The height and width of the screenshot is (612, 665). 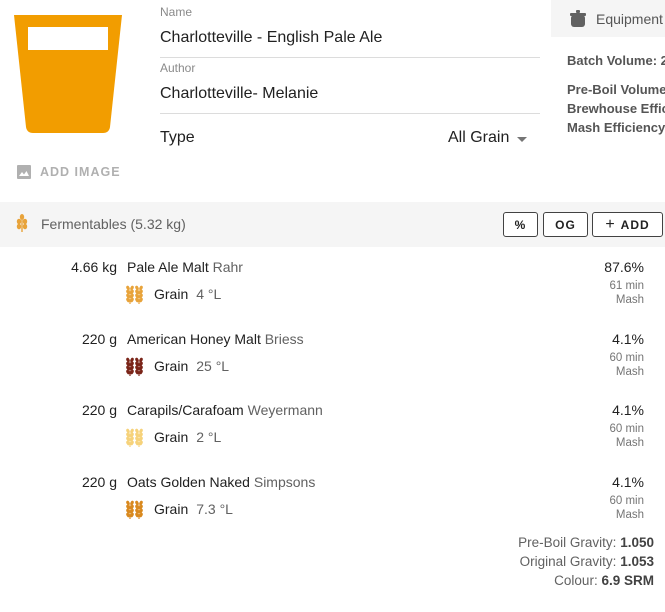 I want to click on type-select: All Grain, so click(x=488, y=138).